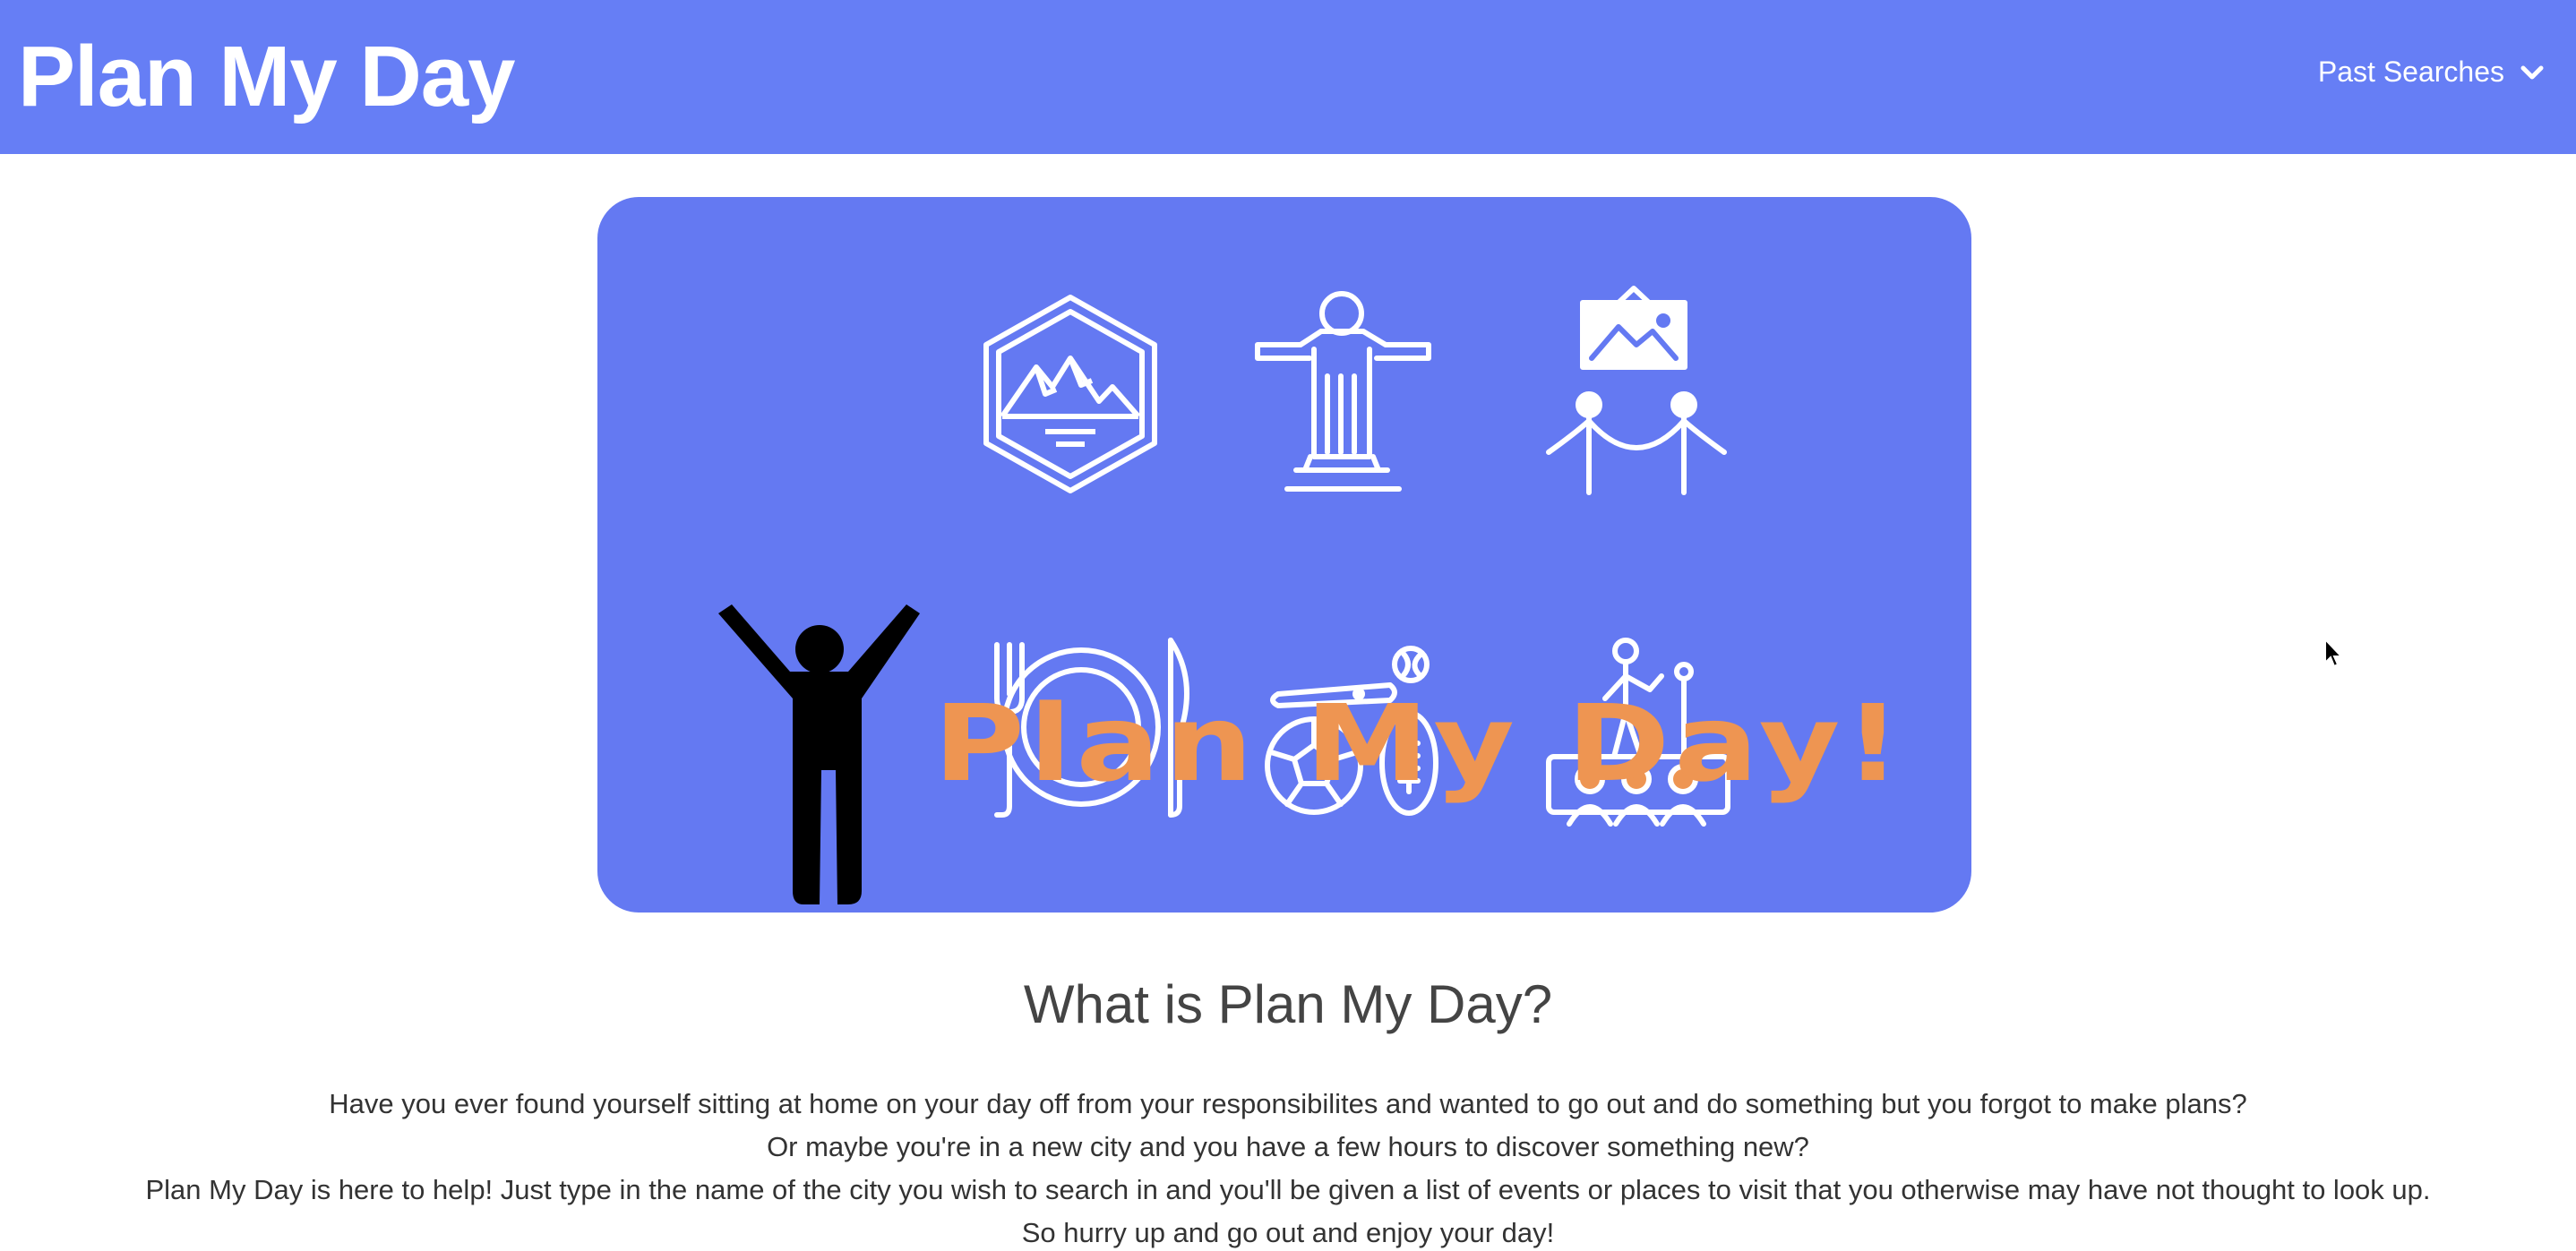 Image resolution: width=2576 pixels, height=1251 pixels. Describe the element at coordinates (2333, 653) in the screenshot. I see `mouse-cursor-icon` at that location.